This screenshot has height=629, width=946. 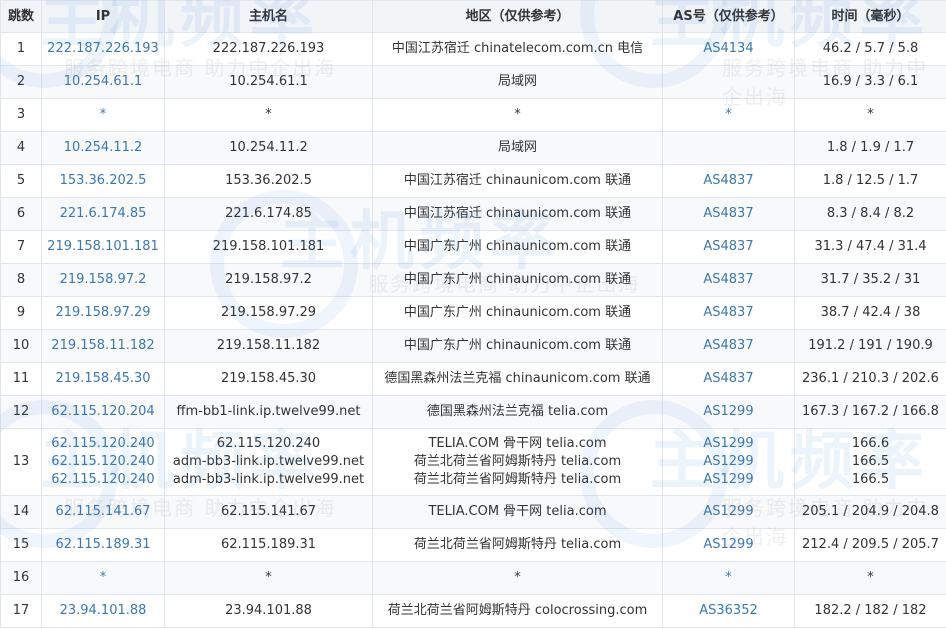 What do you see at coordinates (870, 82) in the screenshot?
I see `cell-time: 16.9 / 3.3 / 6.1` at bounding box center [870, 82].